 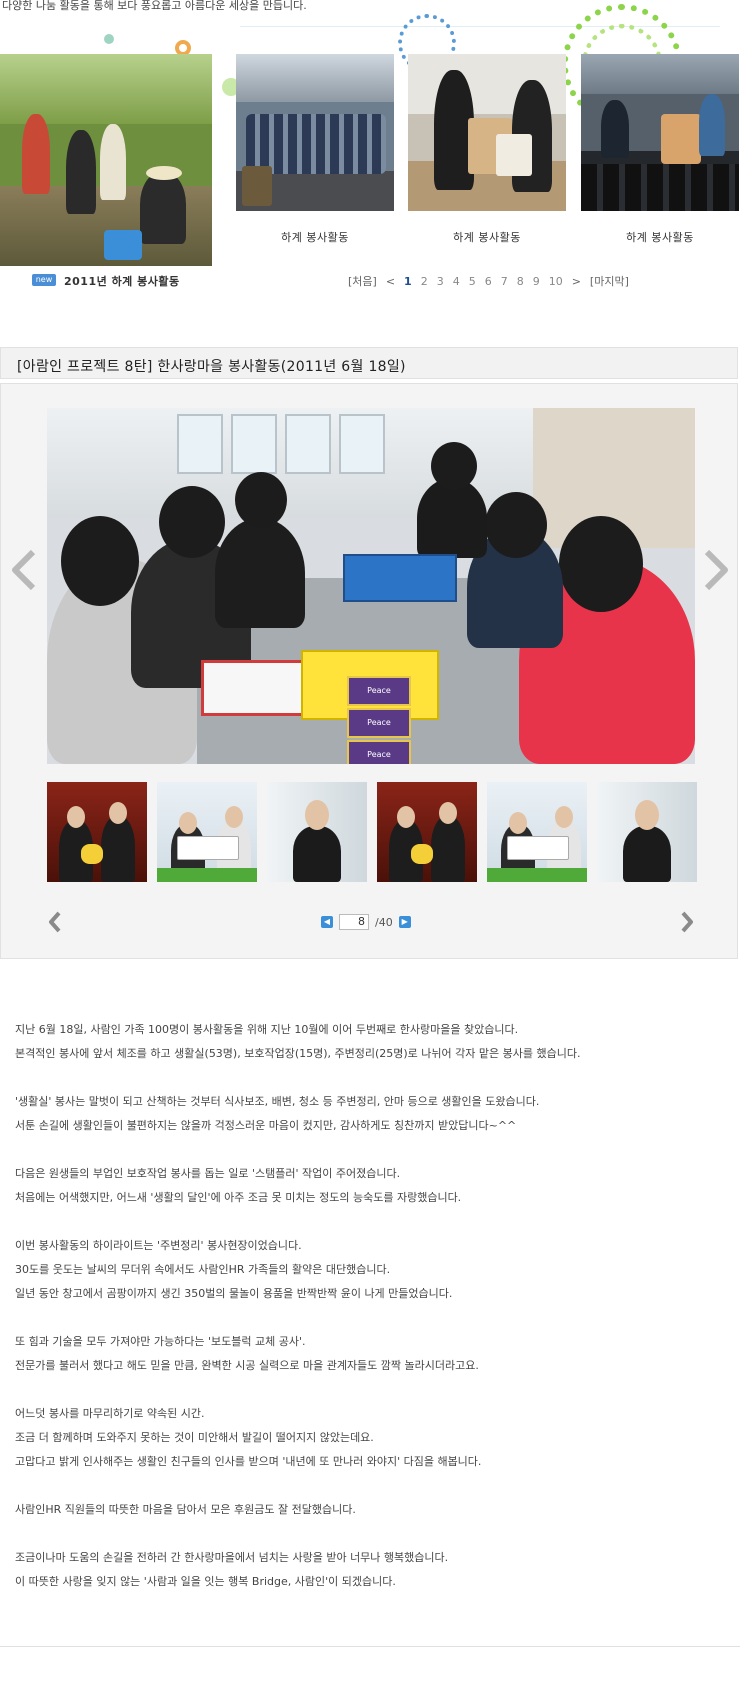 I want to click on article-paragraph: 사람인HR 직원들의 따뜻한 마음을 담아서 모은 후원금도 잘 전달했습니다., so click(x=365, y=1510).